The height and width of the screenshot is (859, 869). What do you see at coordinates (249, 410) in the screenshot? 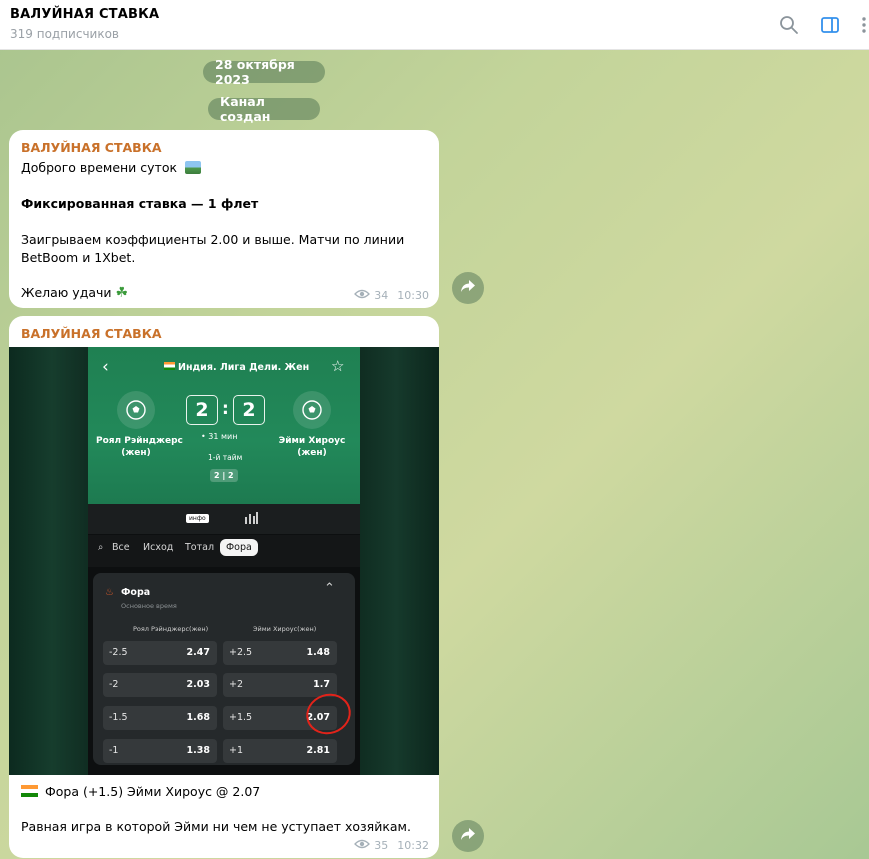
I see `score-away: 2` at bounding box center [249, 410].